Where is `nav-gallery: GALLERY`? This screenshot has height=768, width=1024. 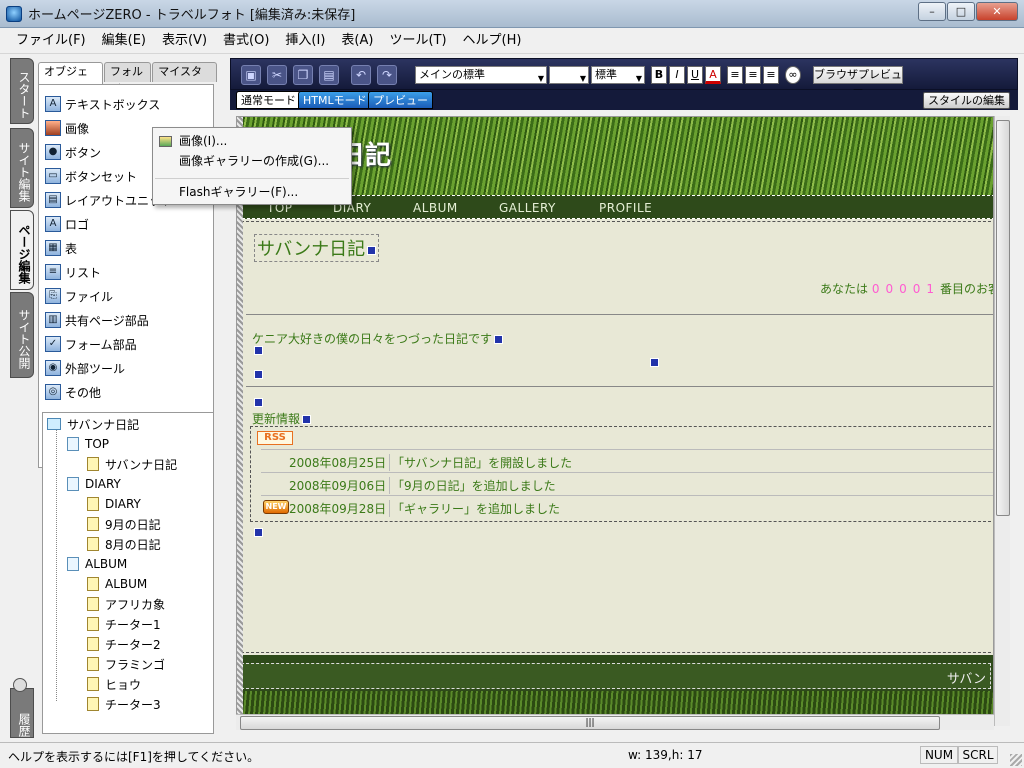 nav-gallery: GALLERY is located at coordinates (527, 208).